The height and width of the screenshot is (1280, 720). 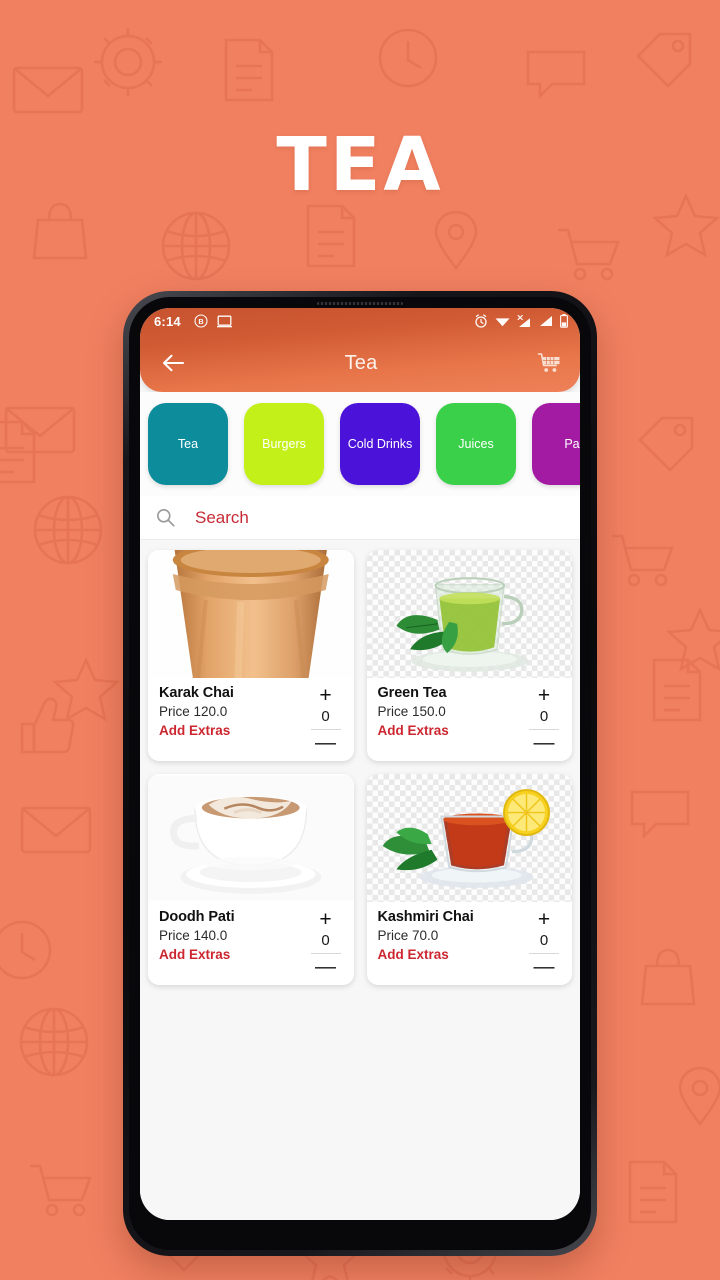 I want to click on category-chip-label: Juices, so click(x=476, y=444).